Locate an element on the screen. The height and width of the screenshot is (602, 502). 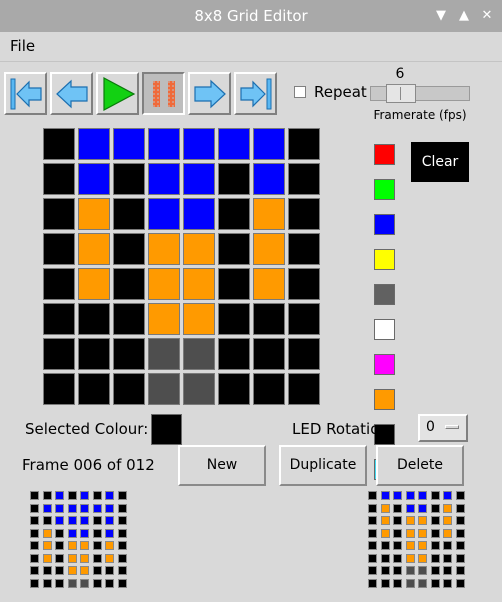
framerate-slider is located at coordinates (420, 93).